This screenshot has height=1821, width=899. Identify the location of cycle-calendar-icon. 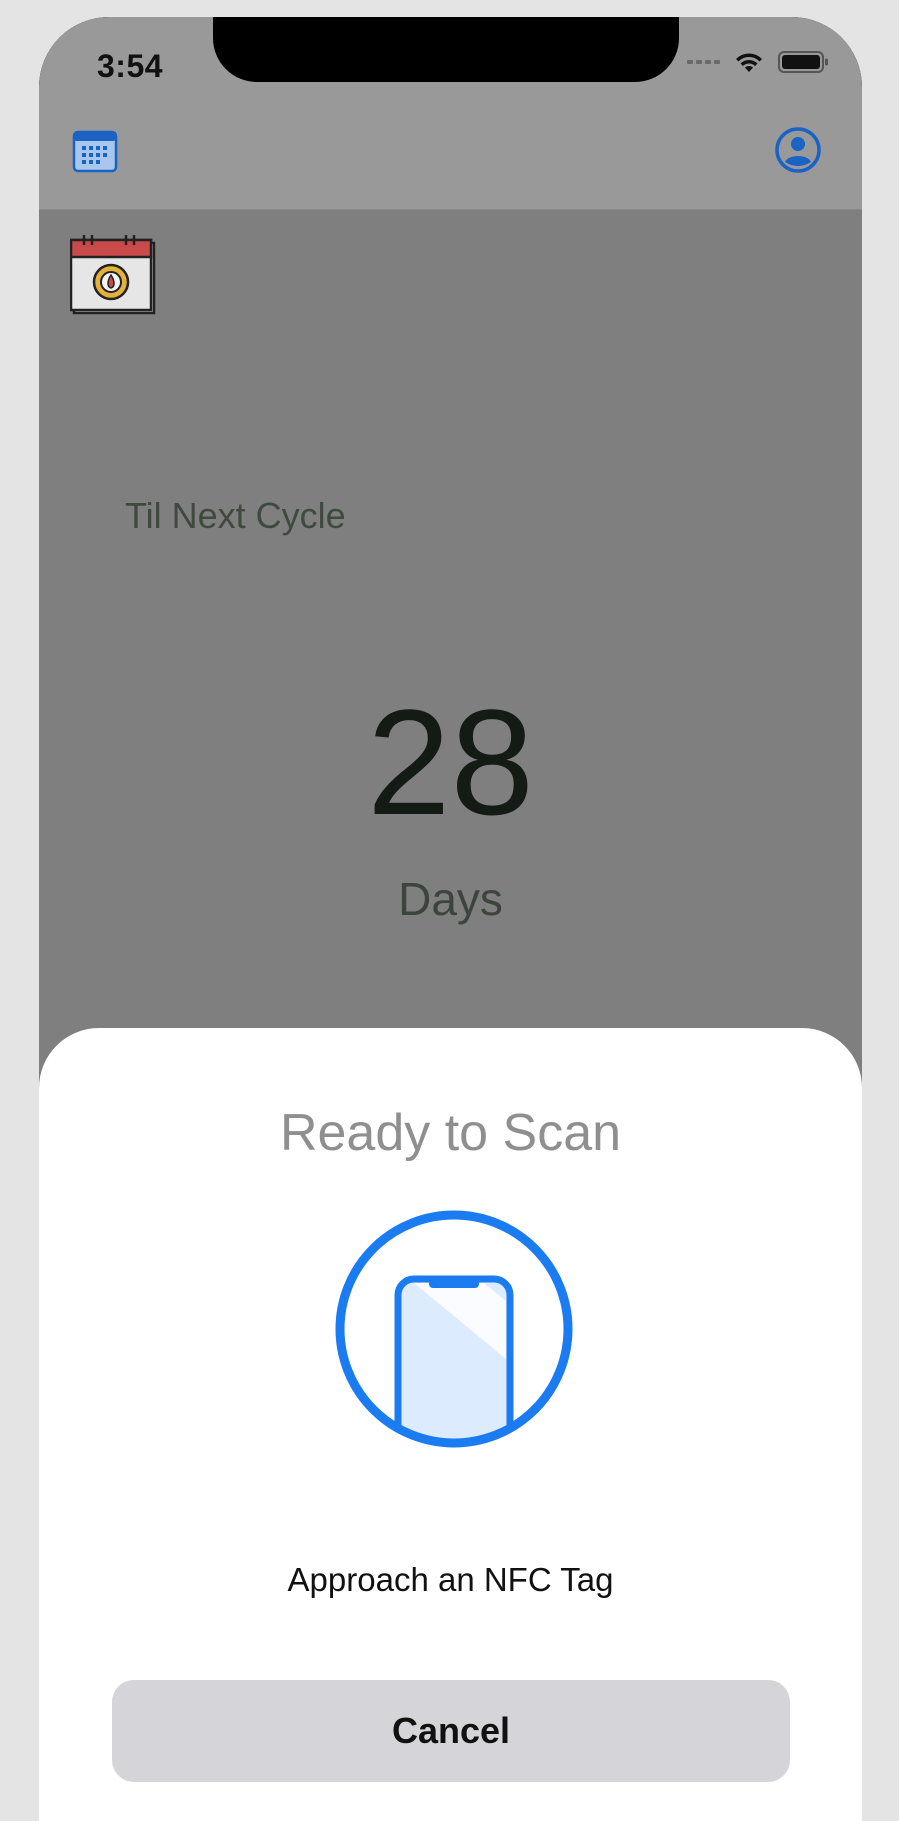
(113, 275).